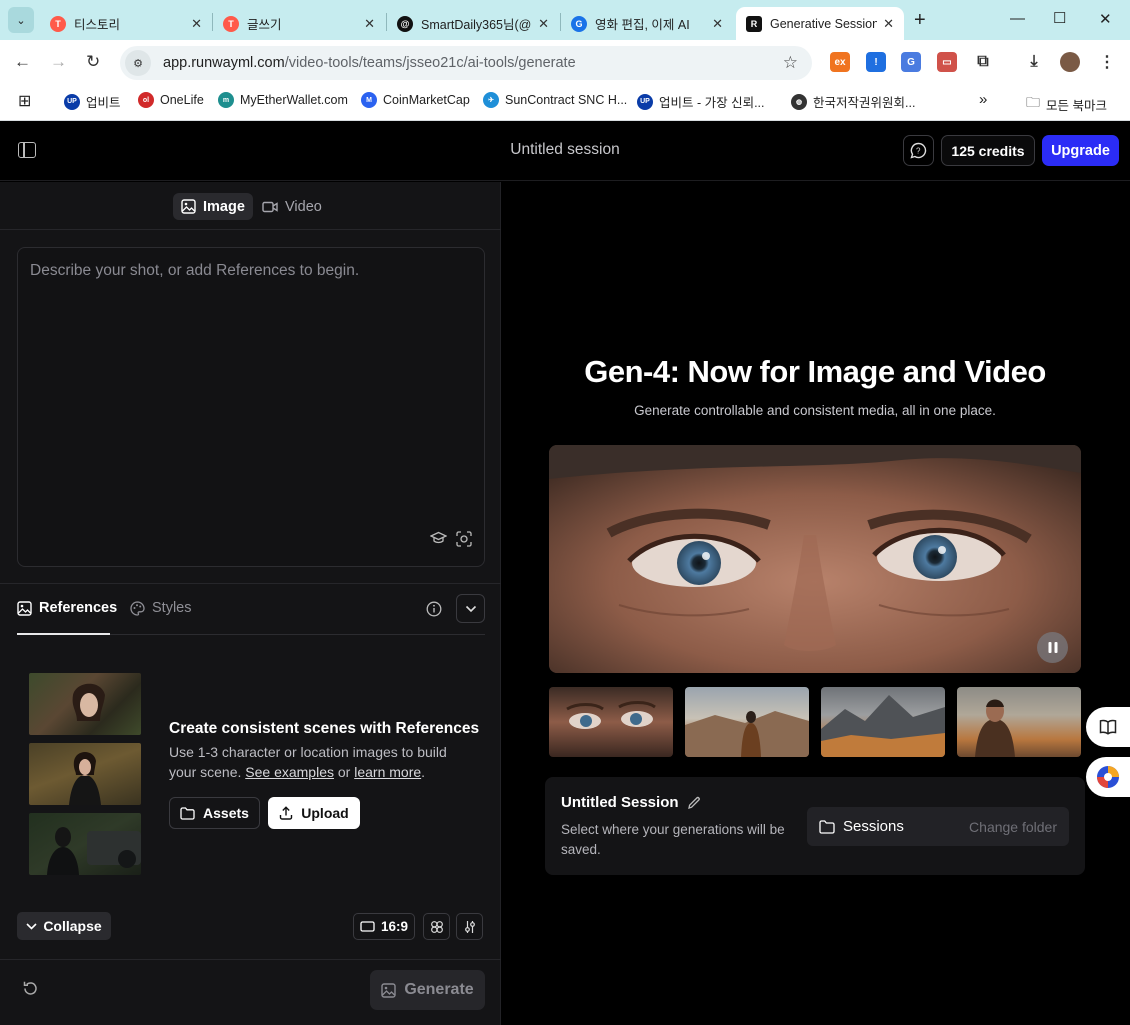 This screenshot has height=1025, width=1130. I want to click on session-title: Untitled session, so click(565, 150).